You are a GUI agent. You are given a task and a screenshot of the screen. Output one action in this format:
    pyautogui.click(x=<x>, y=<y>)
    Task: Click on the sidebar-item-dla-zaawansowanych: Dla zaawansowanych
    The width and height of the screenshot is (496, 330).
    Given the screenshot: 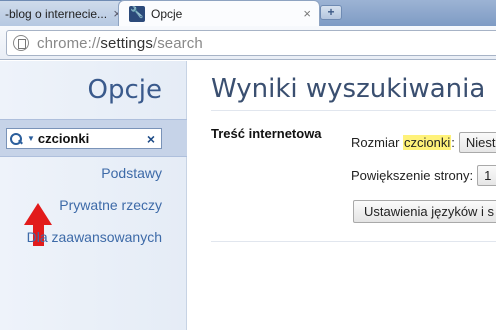 What is the action you would take?
    pyautogui.click(x=94, y=237)
    